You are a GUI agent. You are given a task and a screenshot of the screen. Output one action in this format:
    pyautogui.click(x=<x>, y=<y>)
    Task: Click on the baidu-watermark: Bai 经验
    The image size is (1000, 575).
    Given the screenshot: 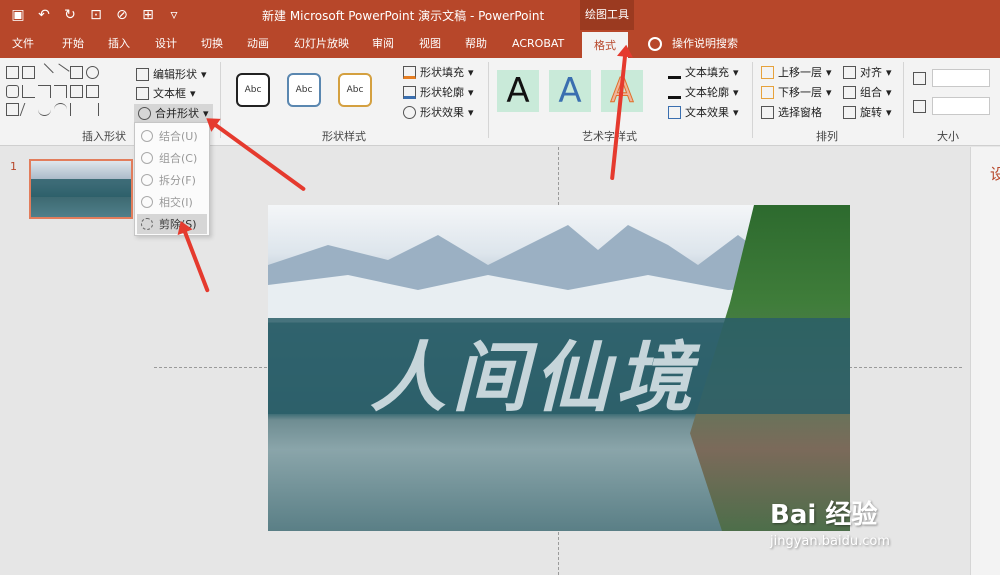 What is the action you would take?
    pyautogui.click(x=824, y=515)
    